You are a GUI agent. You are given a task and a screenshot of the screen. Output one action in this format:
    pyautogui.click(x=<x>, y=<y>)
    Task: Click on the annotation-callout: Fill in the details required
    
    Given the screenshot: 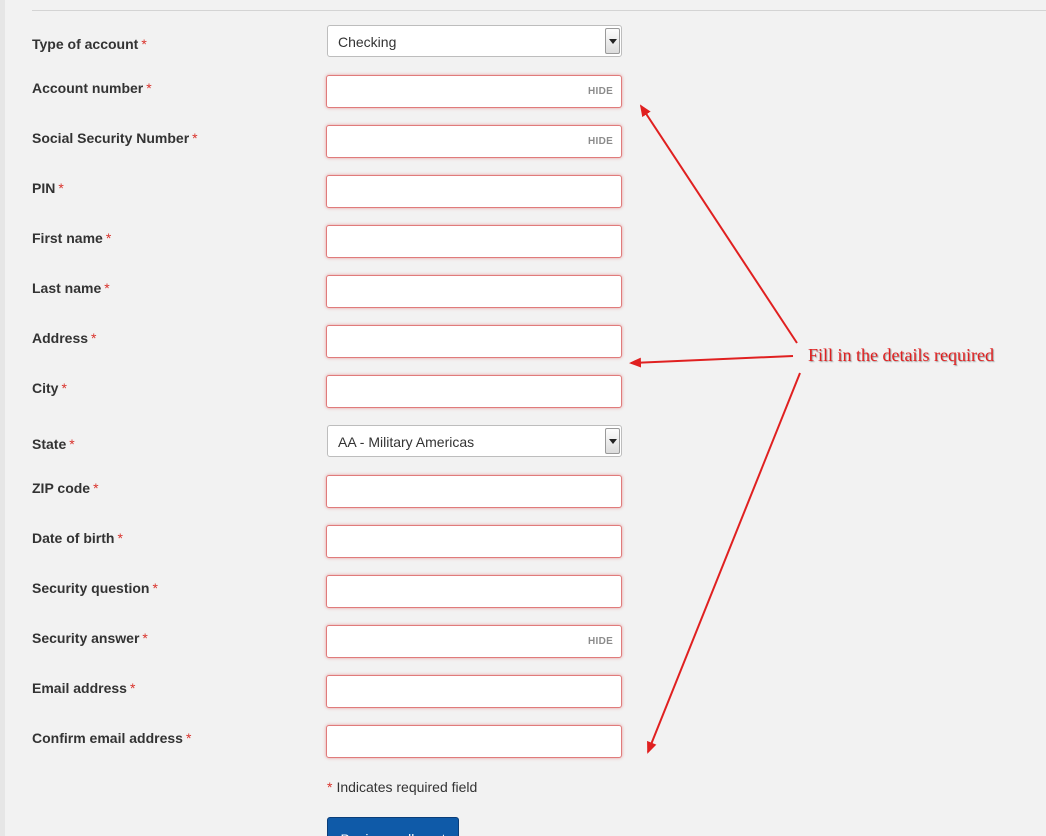 What is the action you would take?
    pyautogui.click(x=901, y=355)
    